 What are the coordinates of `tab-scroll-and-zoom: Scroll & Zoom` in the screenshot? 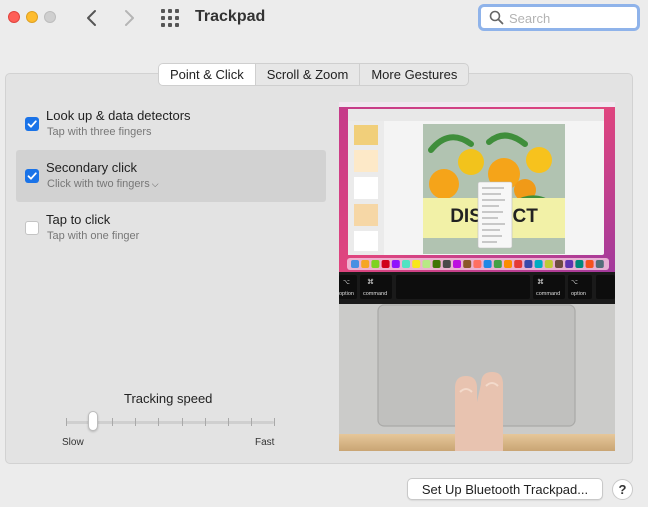 It's located at (308, 74).